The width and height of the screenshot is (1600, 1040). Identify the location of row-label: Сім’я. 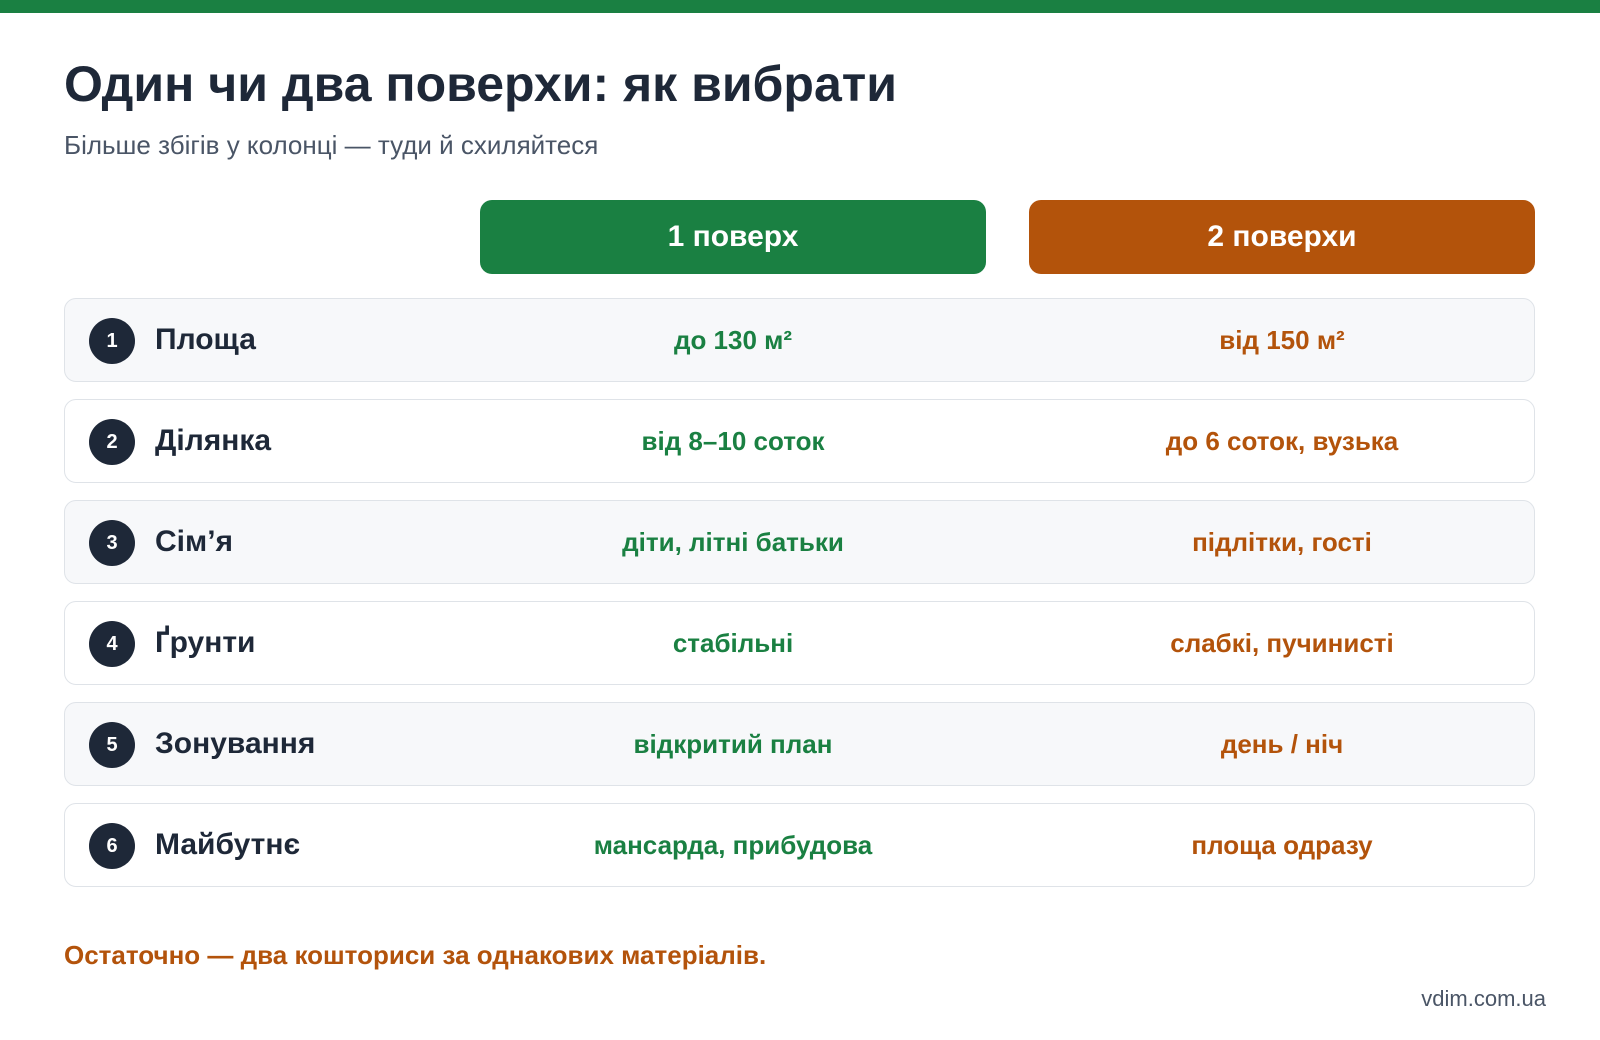
(194, 541).